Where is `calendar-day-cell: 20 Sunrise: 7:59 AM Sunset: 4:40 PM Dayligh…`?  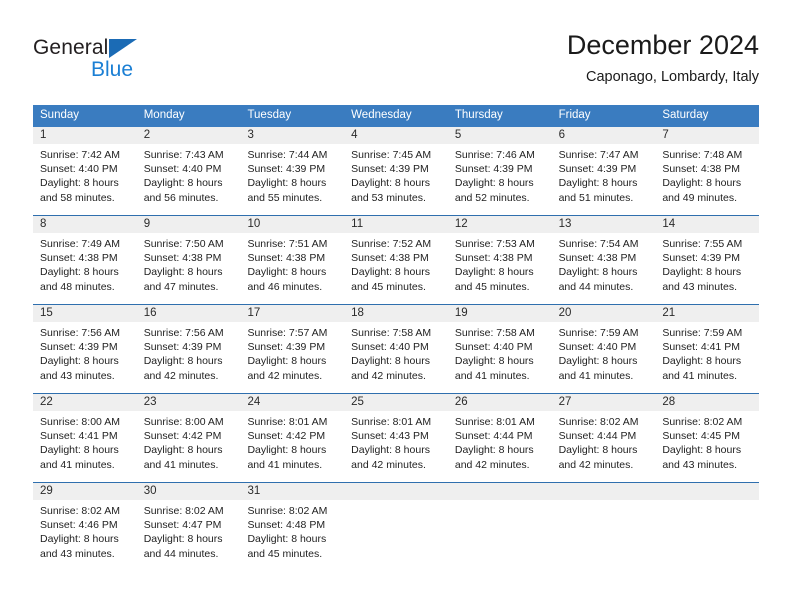 calendar-day-cell: 20 Sunrise: 7:59 AM Sunset: 4:40 PM Dayligh… is located at coordinates (603, 349).